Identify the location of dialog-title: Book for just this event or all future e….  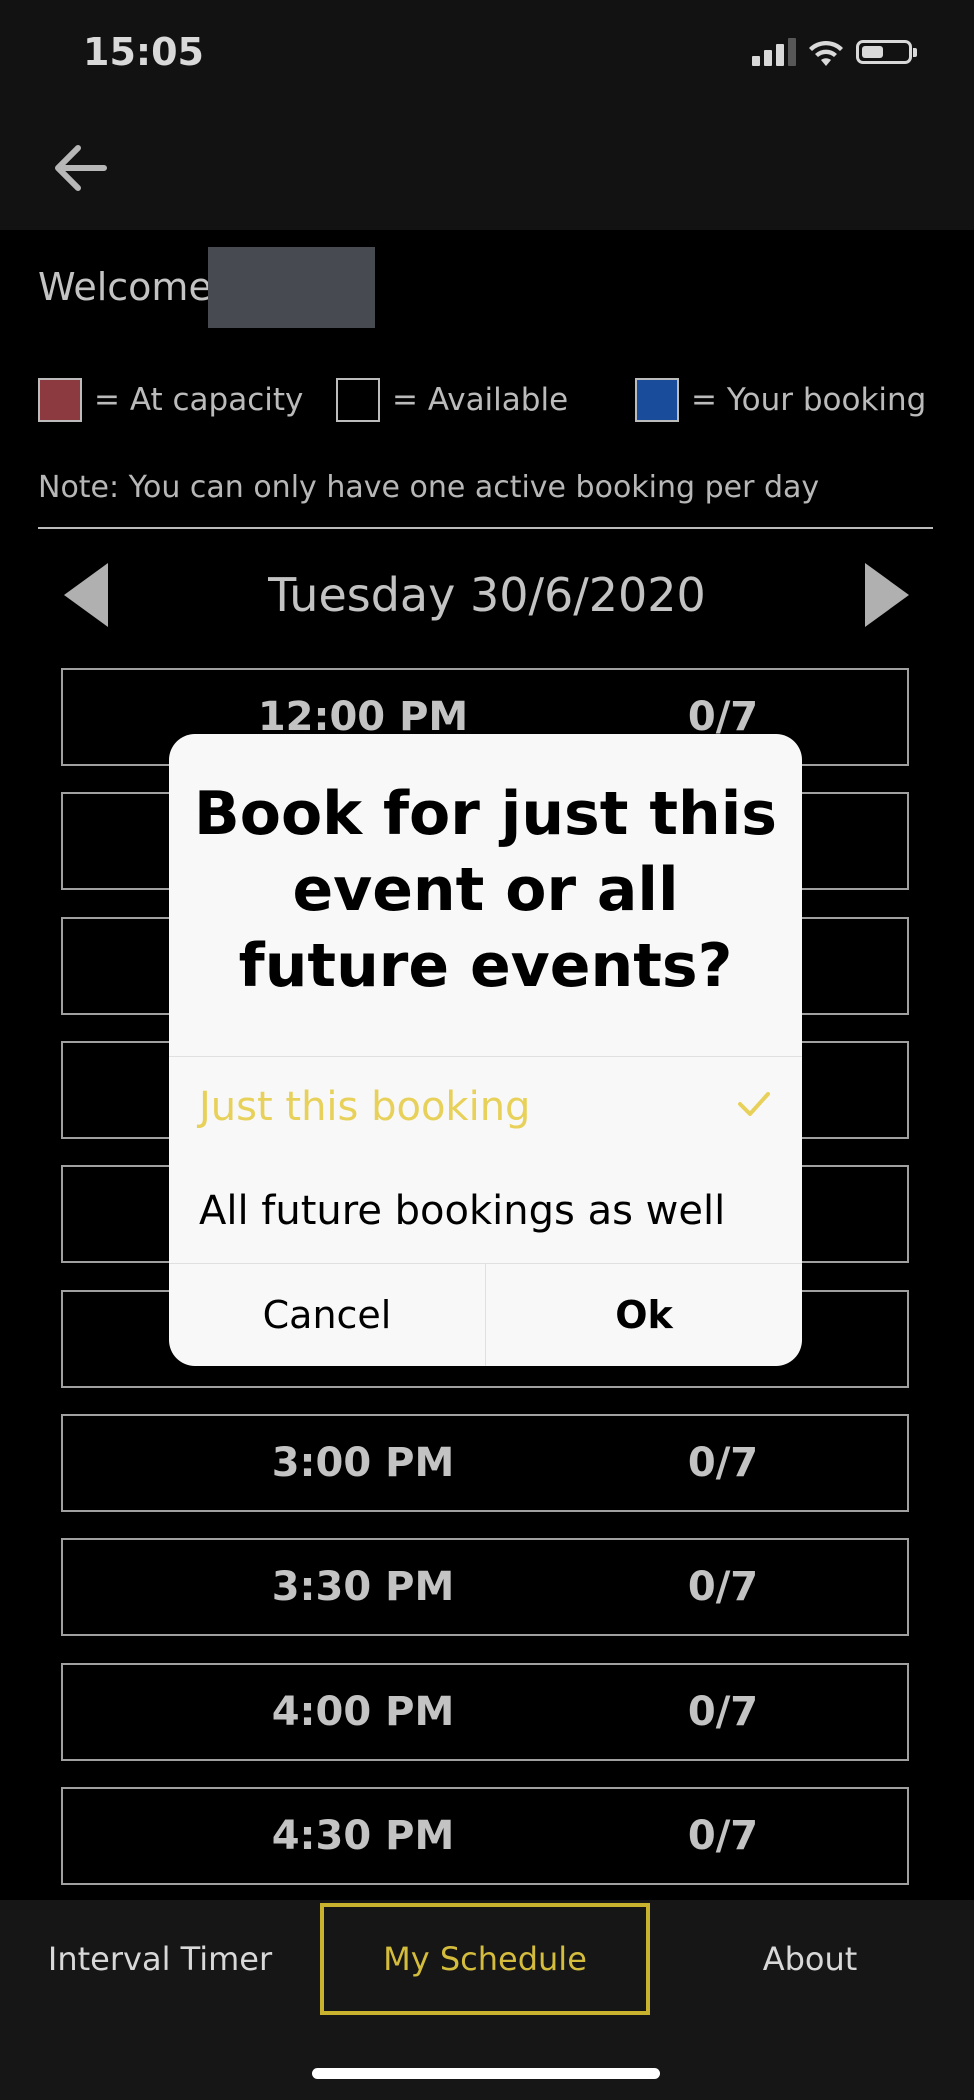
(485, 890).